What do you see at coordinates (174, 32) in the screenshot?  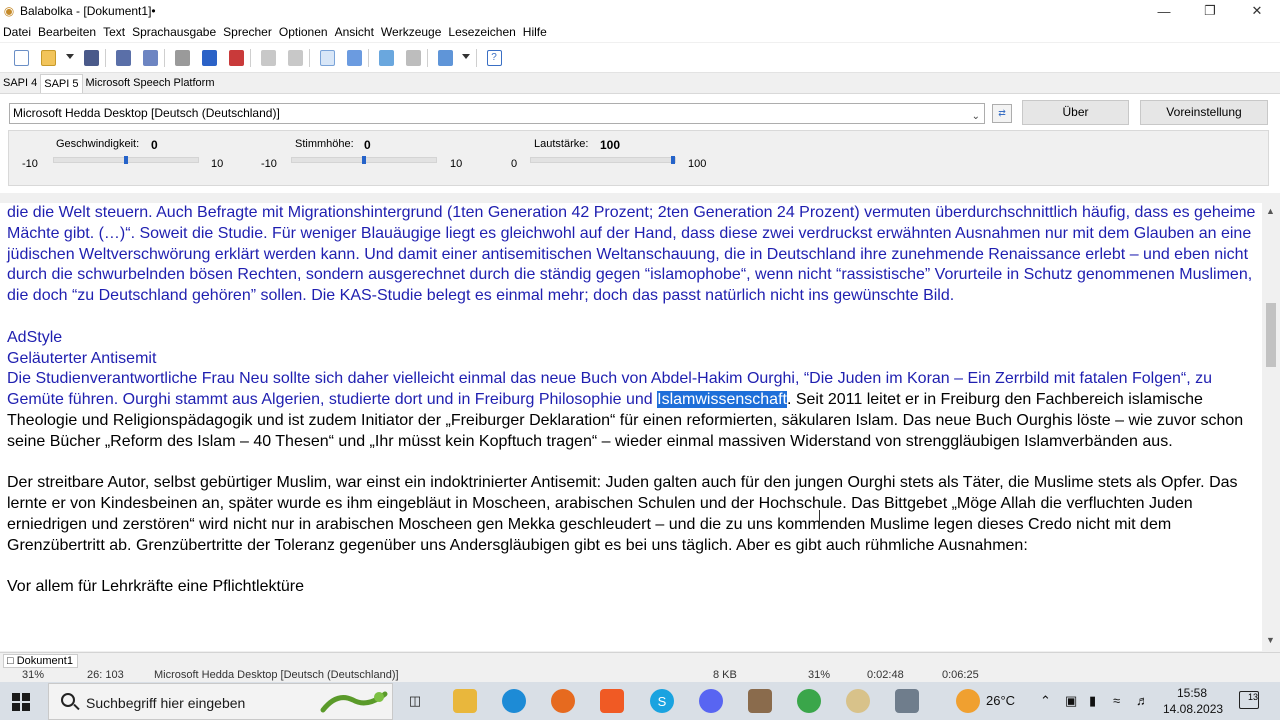 I see `menu-sprachausgabe: Sprachausgabe` at bounding box center [174, 32].